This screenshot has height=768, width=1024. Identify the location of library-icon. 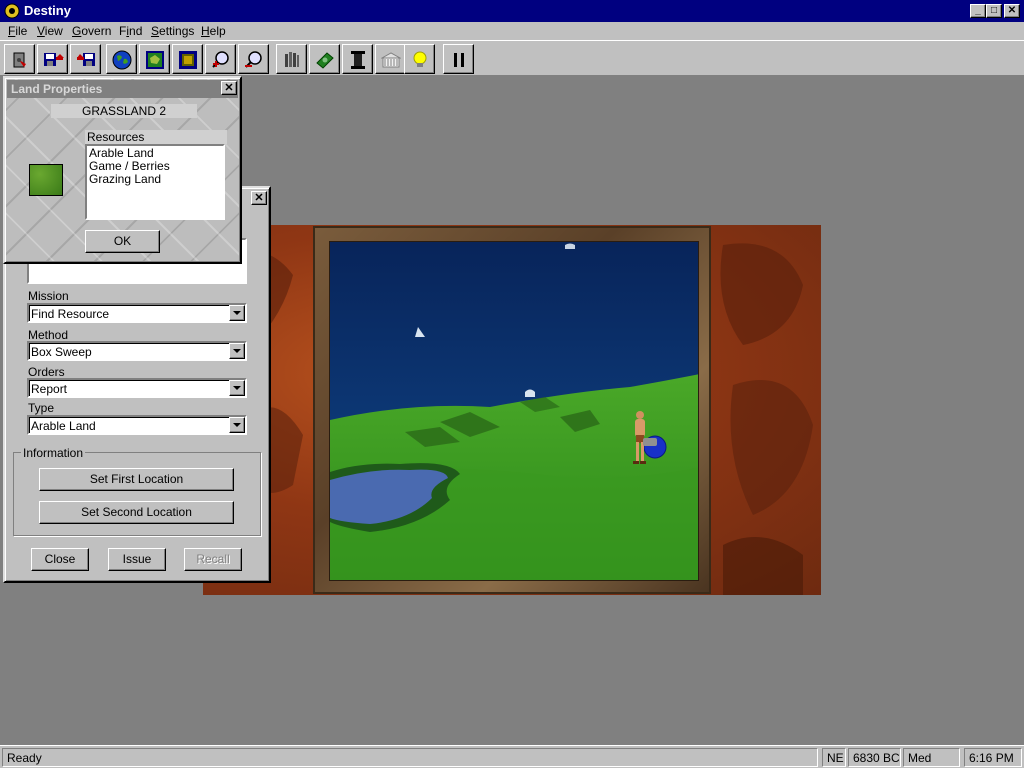
(292, 59).